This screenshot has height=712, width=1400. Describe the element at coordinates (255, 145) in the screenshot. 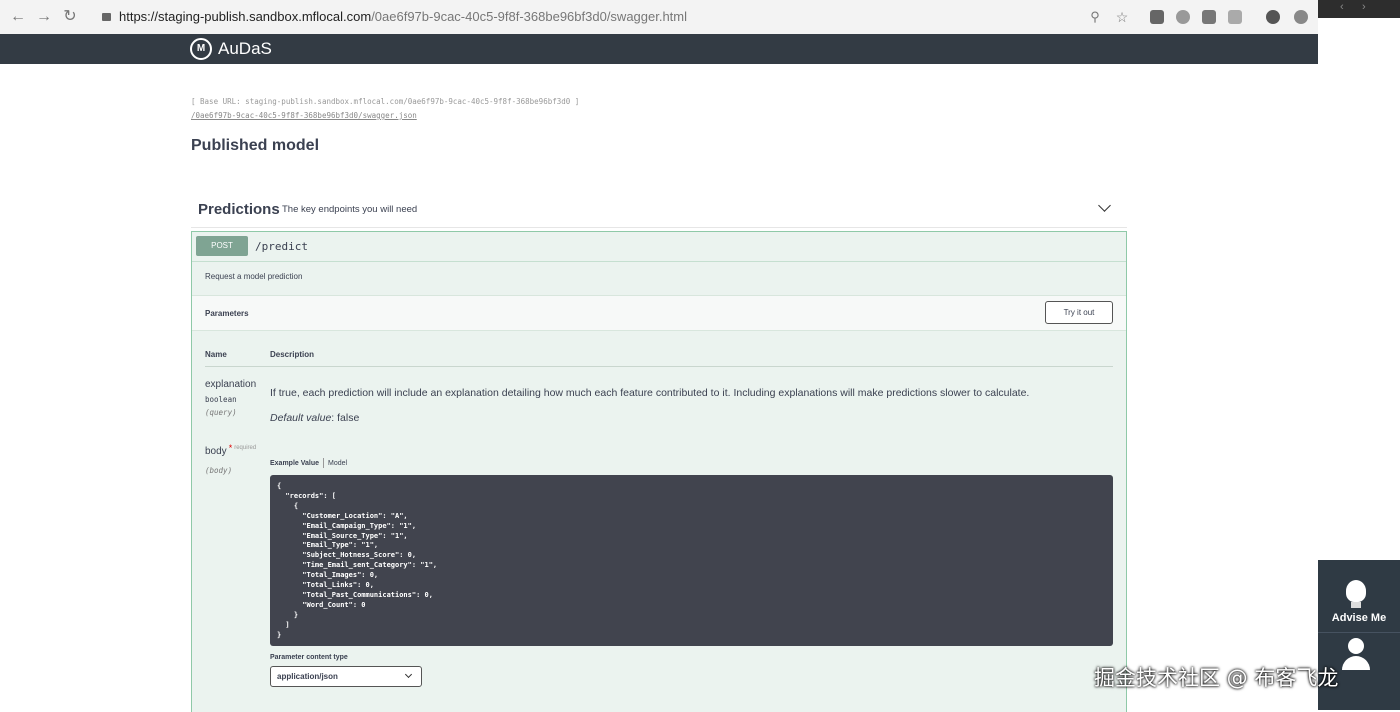

I see `page-title: Published model` at that location.